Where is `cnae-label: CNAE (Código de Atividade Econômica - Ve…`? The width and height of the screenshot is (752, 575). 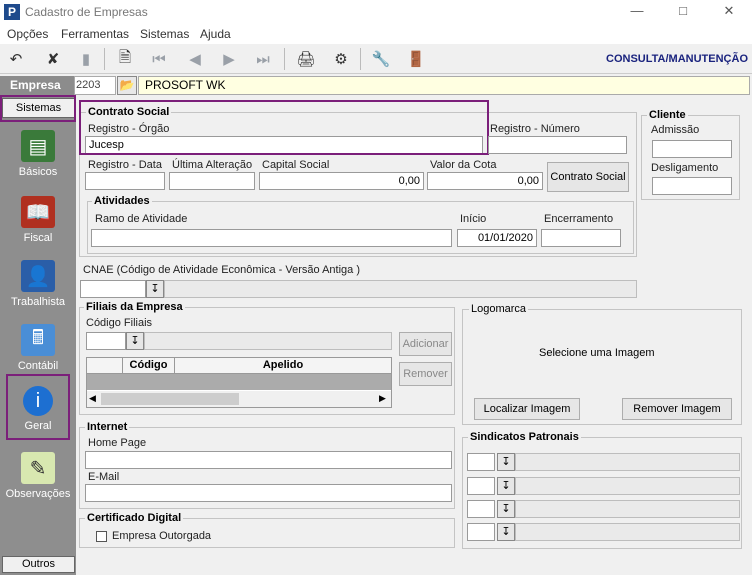
cnae-label: CNAE (Código de Atividade Econômica - Ve… is located at coordinates (221, 270).